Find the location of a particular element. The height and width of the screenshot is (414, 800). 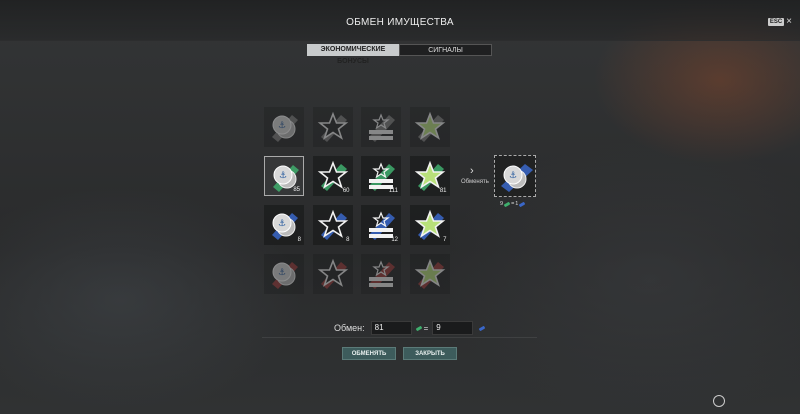

item-count: 111 is located at coordinates (393, 191).